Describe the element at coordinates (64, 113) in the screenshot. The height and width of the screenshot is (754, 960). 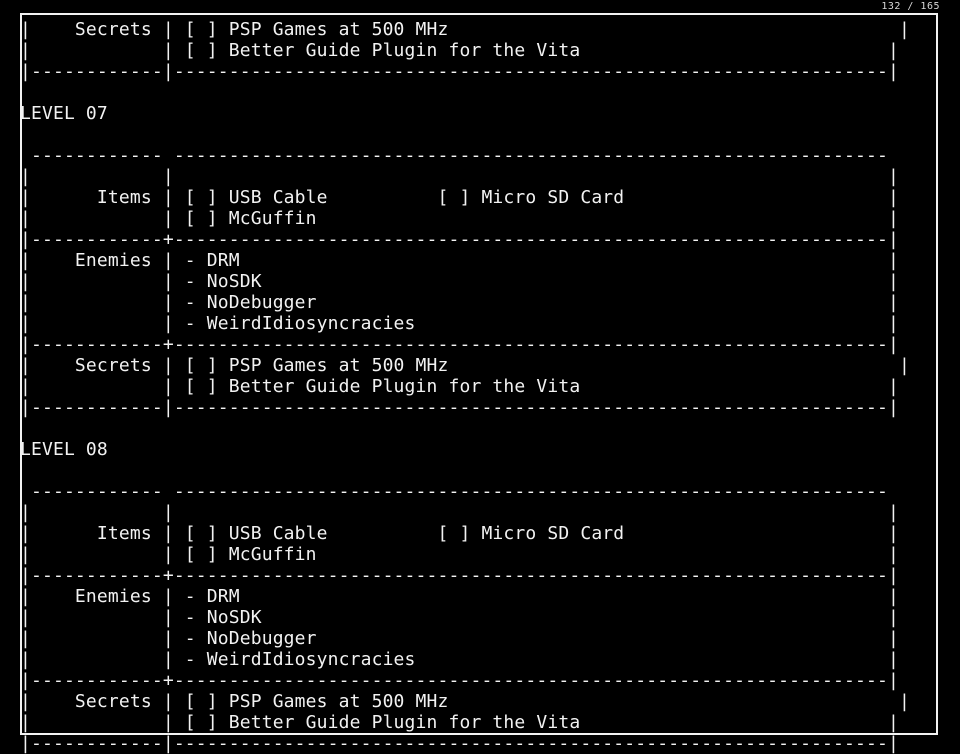
I see `level-title: LEVEL 07` at that location.